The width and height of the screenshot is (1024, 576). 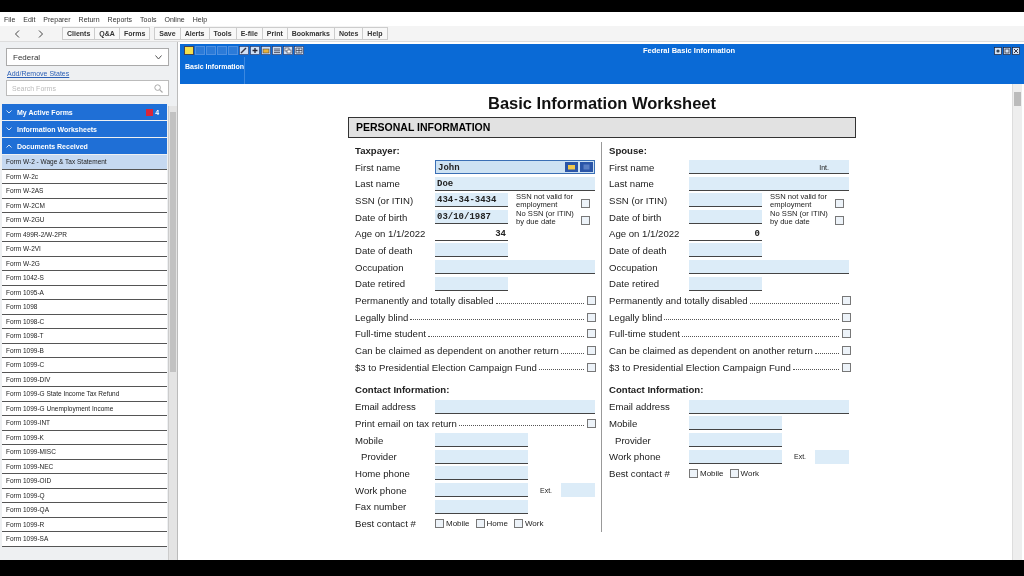 What do you see at coordinates (497, 523) in the screenshot?
I see `option-label: Home` at bounding box center [497, 523].